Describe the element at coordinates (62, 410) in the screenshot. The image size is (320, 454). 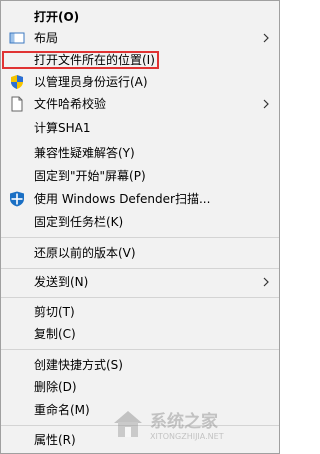
I see `menu-item-label: 重命名(M)` at that location.